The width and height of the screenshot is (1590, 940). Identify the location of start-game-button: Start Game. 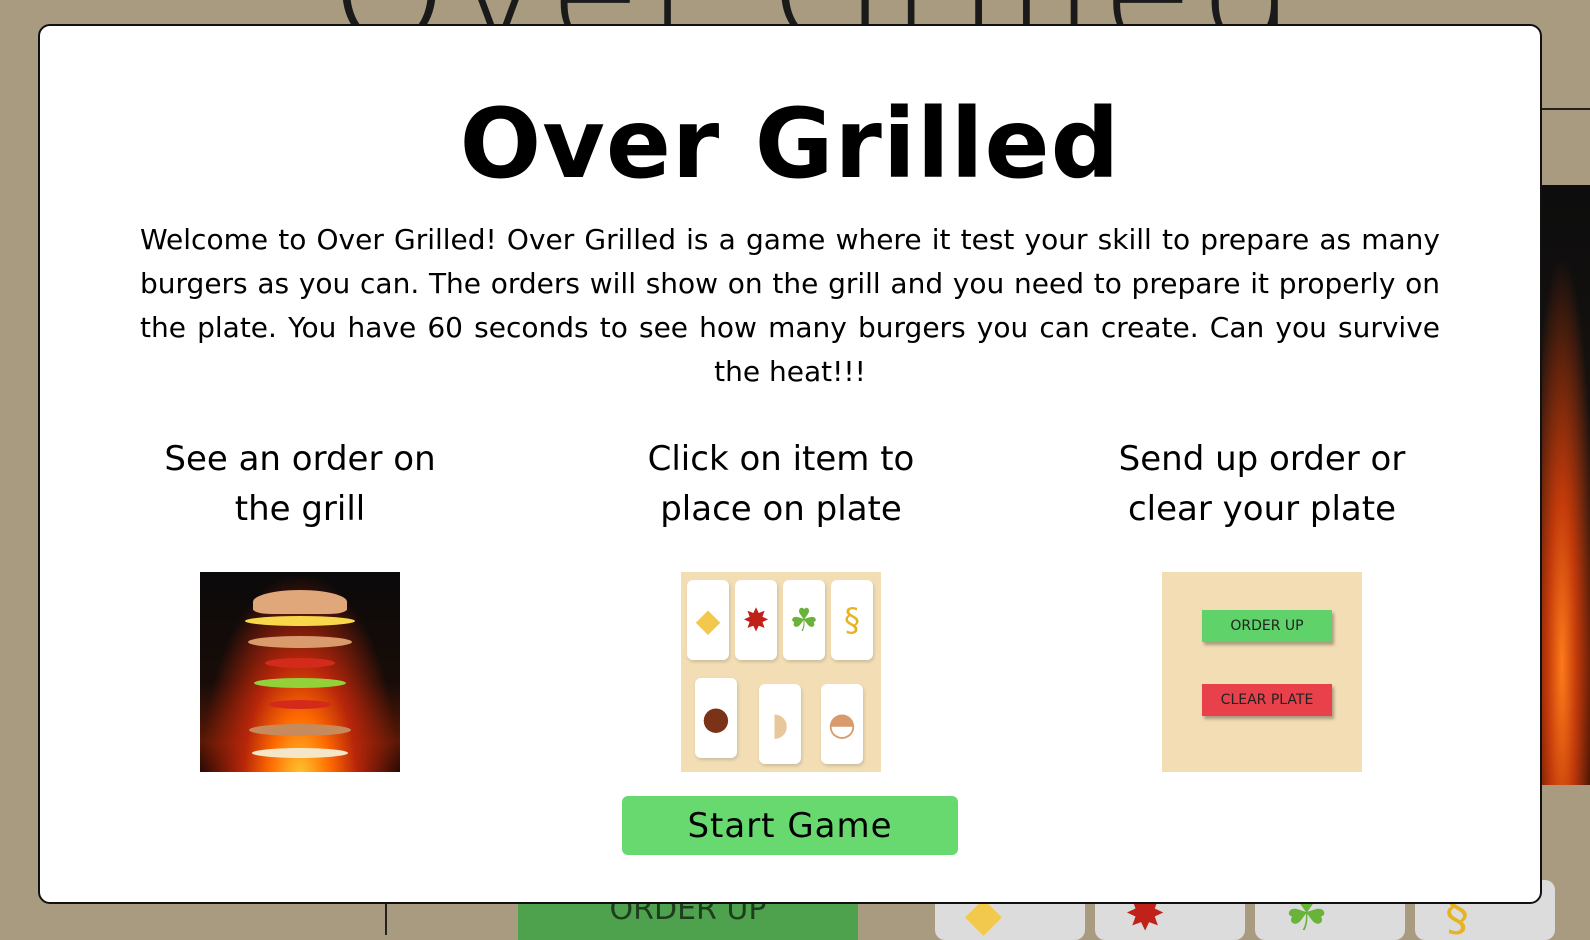
(790, 825).